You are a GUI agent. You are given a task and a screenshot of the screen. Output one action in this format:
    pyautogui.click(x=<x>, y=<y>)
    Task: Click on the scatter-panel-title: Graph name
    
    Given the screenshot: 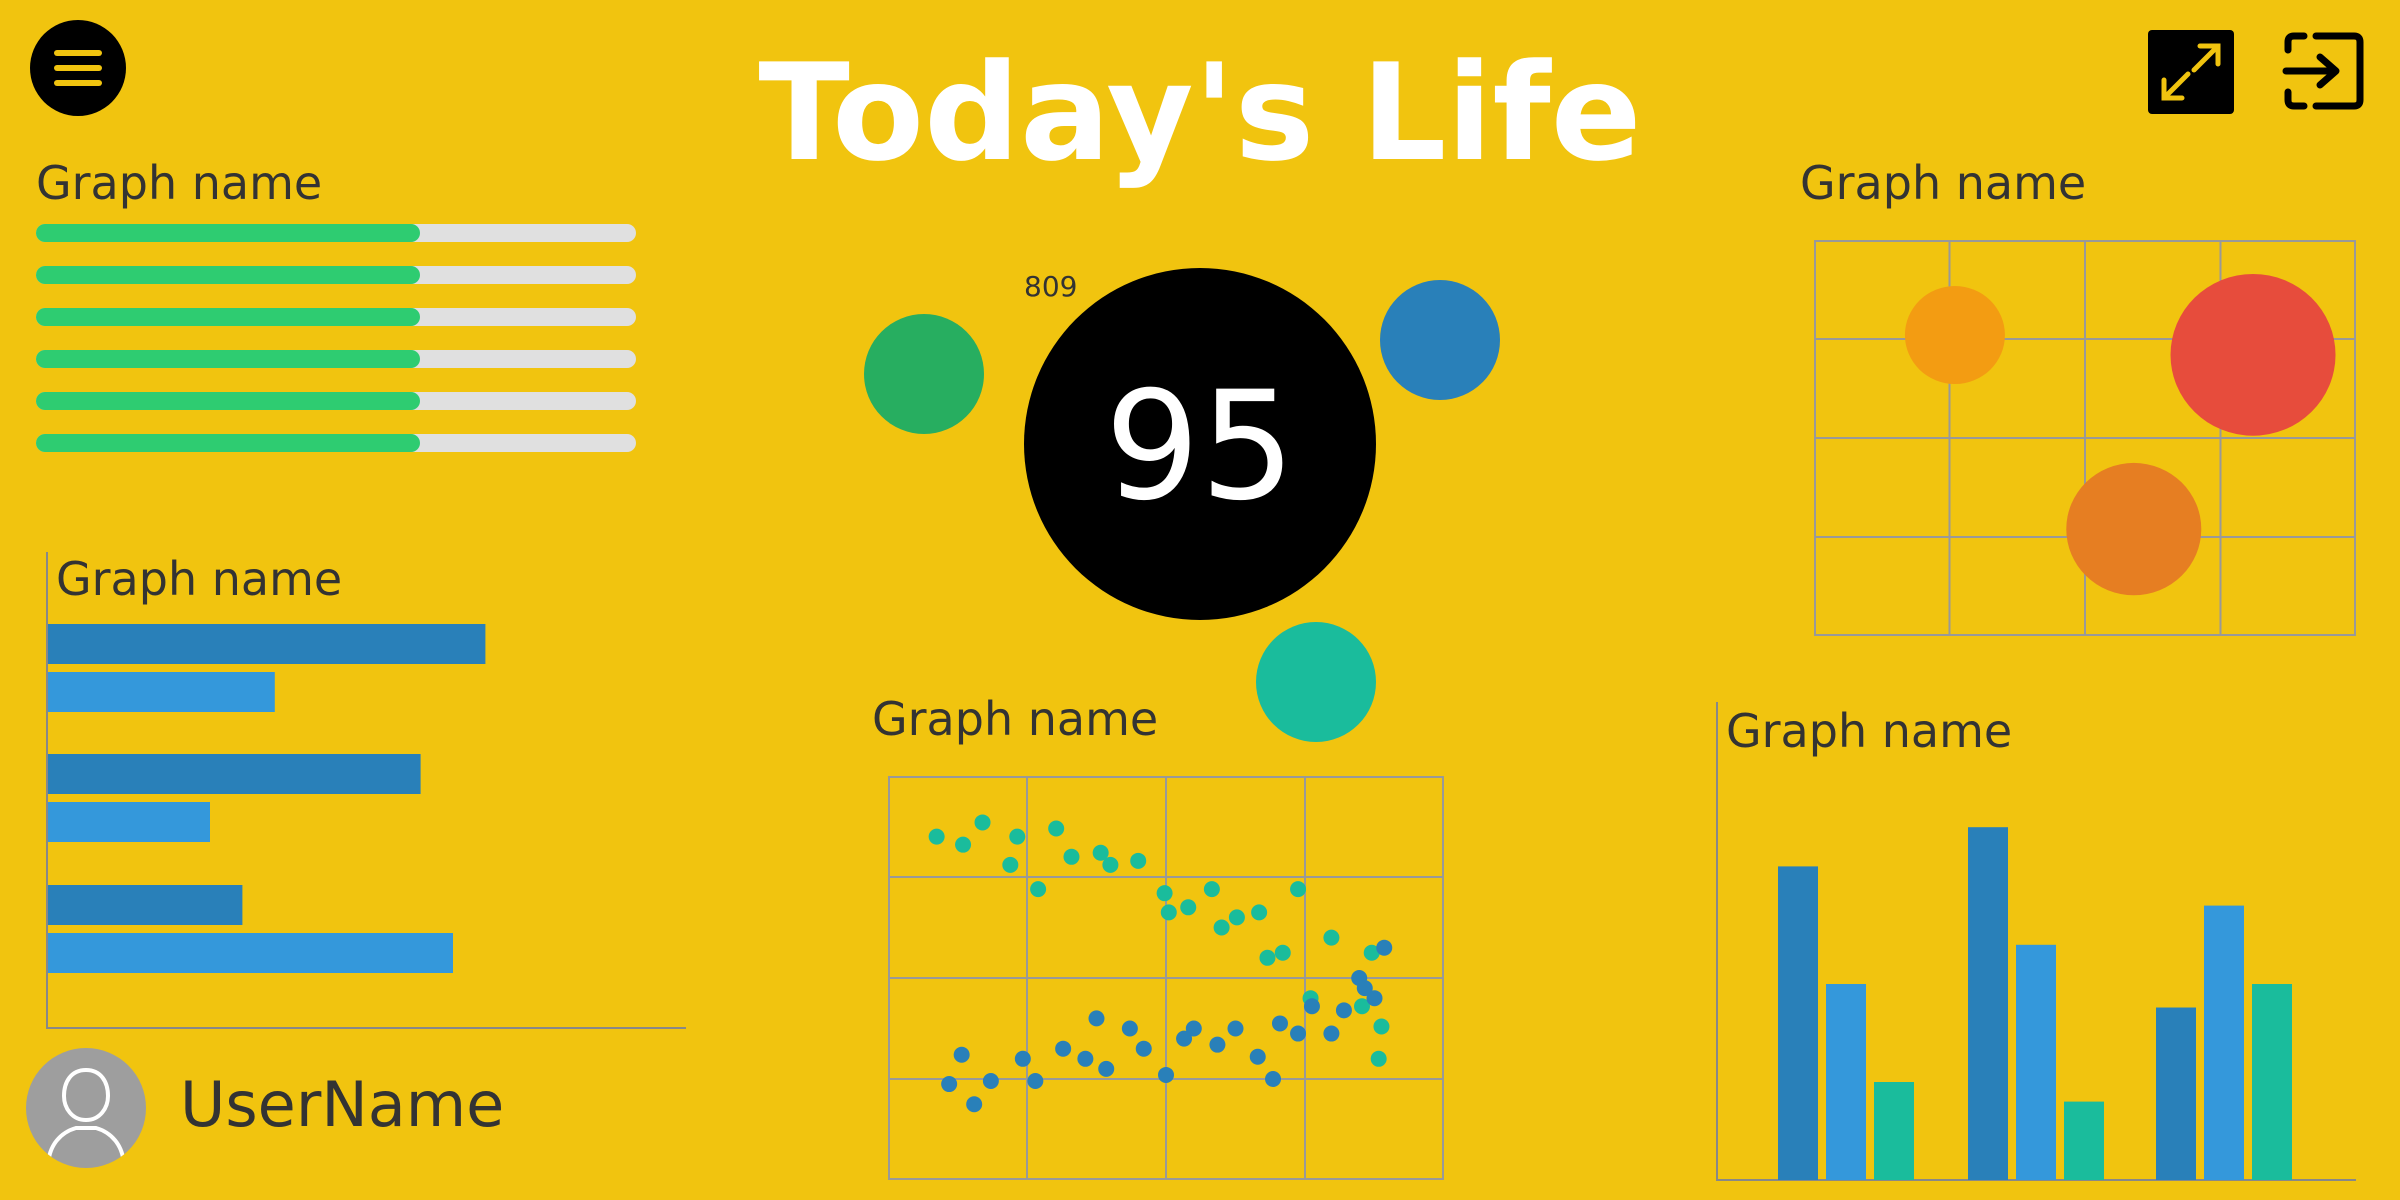 What is the action you would take?
    pyautogui.click(x=1015, y=719)
    